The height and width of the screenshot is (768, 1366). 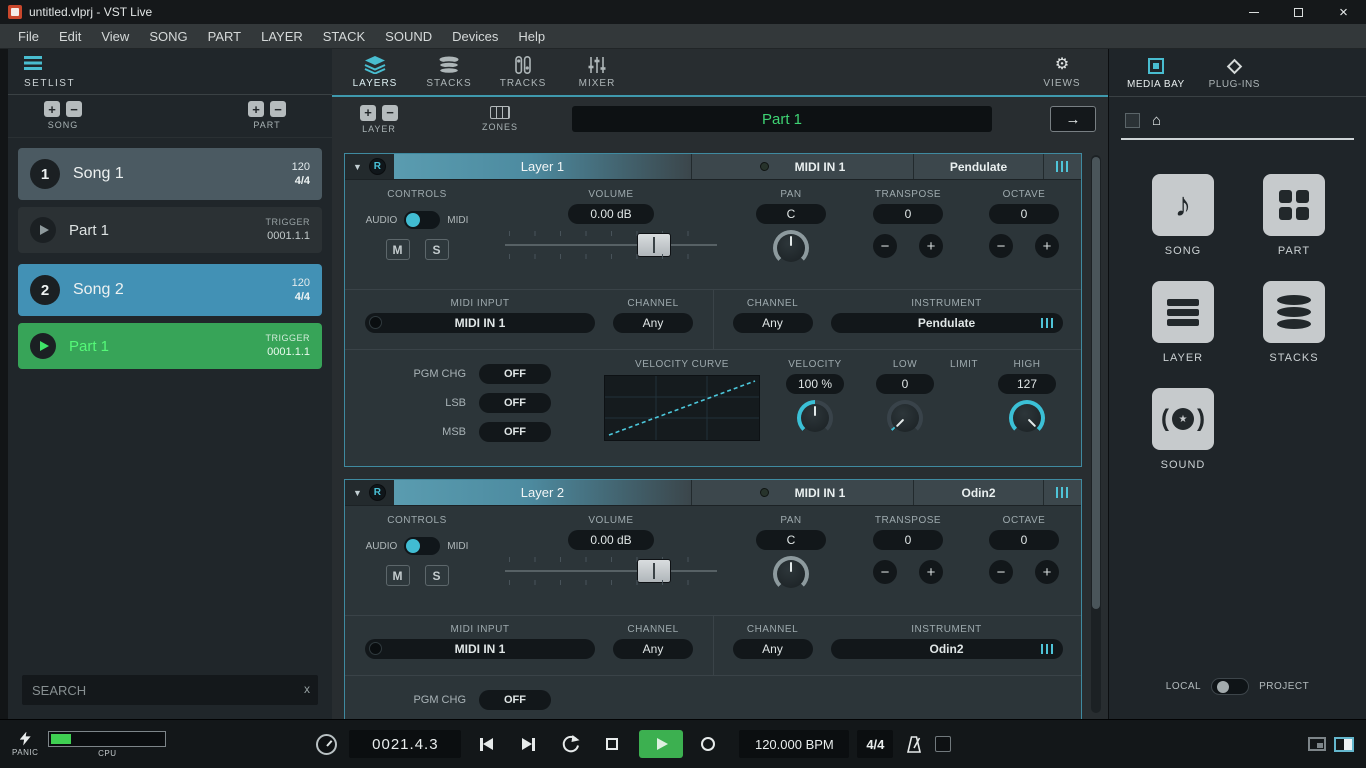 I want to click on menu-sound: SOUND, so click(x=408, y=36).